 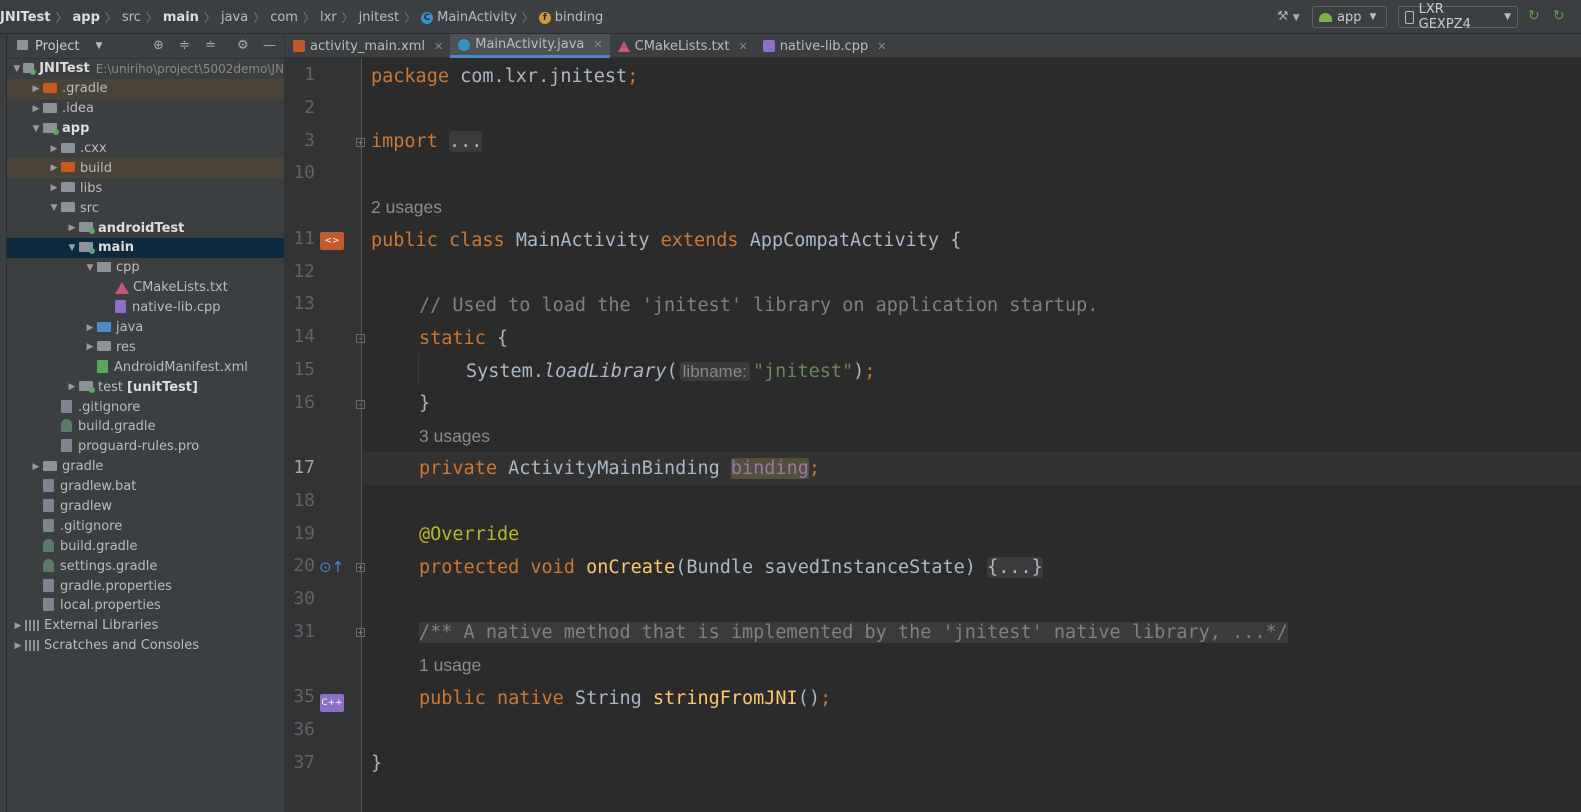 What do you see at coordinates (145, 328) in the screenshot?
I see `tree-item: ▶ java` at bounding box center [145, 328].